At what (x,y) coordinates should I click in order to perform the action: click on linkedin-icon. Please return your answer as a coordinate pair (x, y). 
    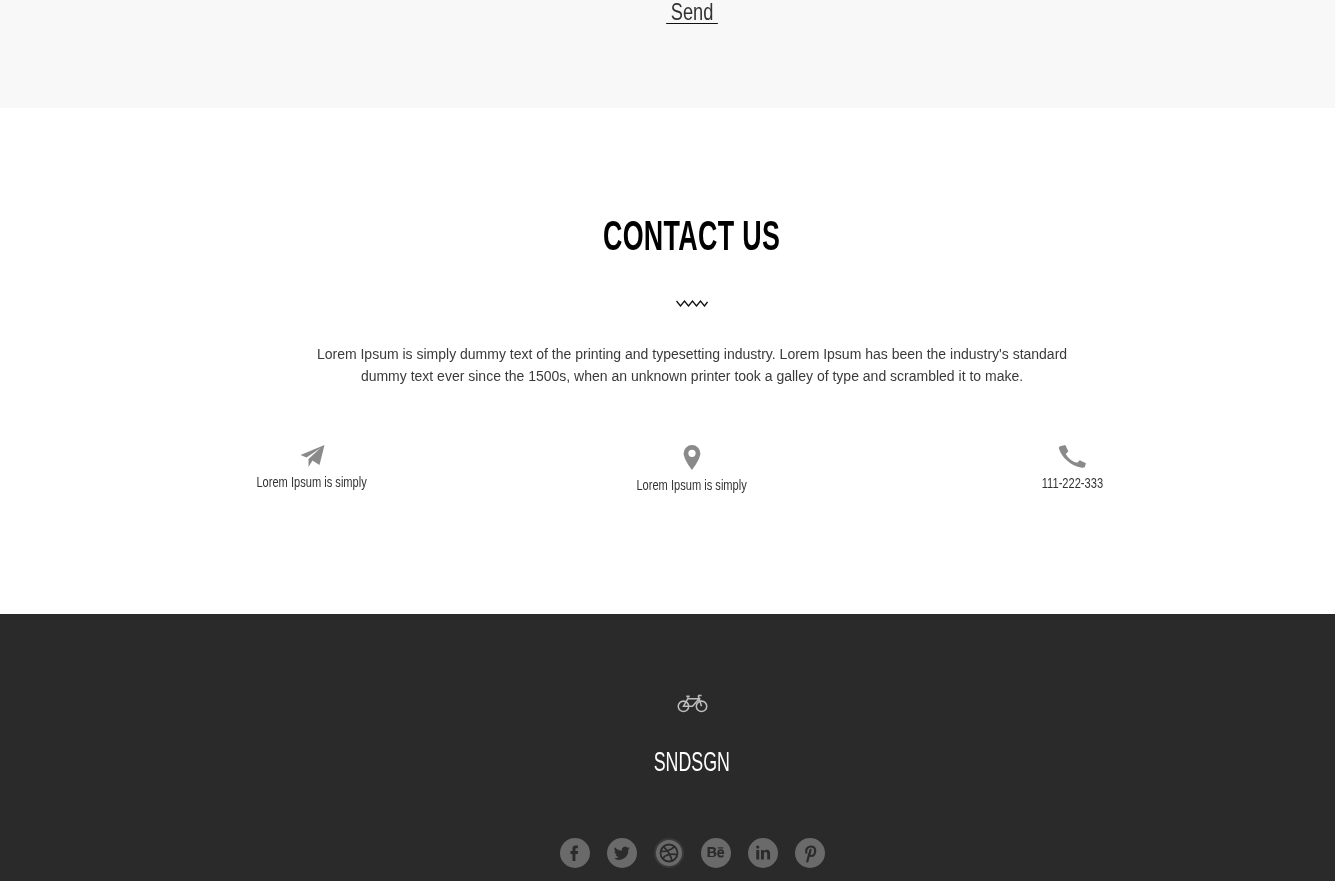
    Looking at the image, I should click on (762, 853).